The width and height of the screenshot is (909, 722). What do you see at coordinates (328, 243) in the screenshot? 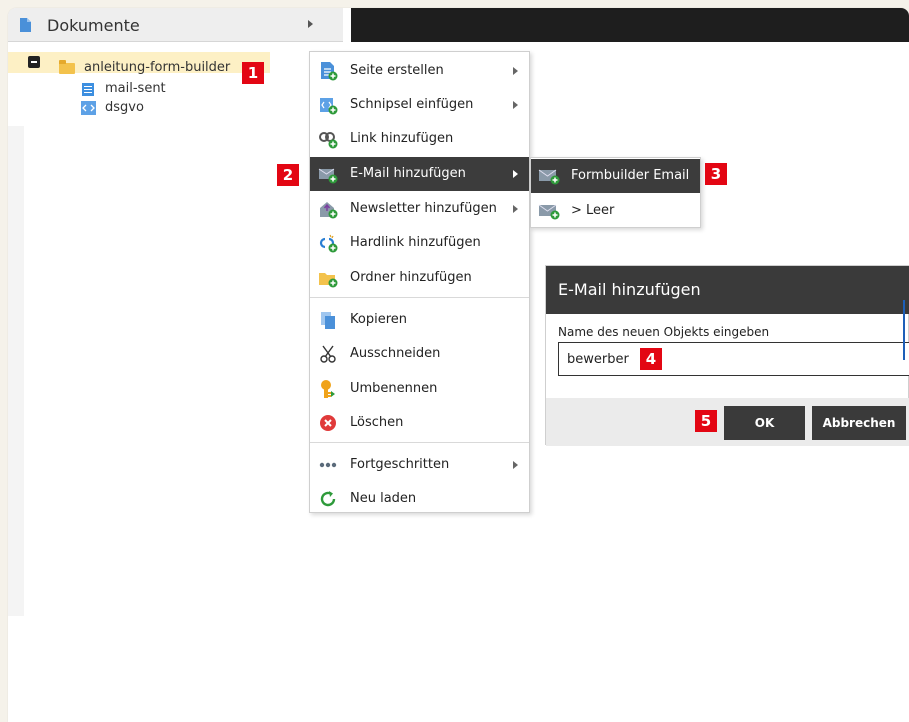
I see `hardlink-add-icon` at bounding box center [328, 243].